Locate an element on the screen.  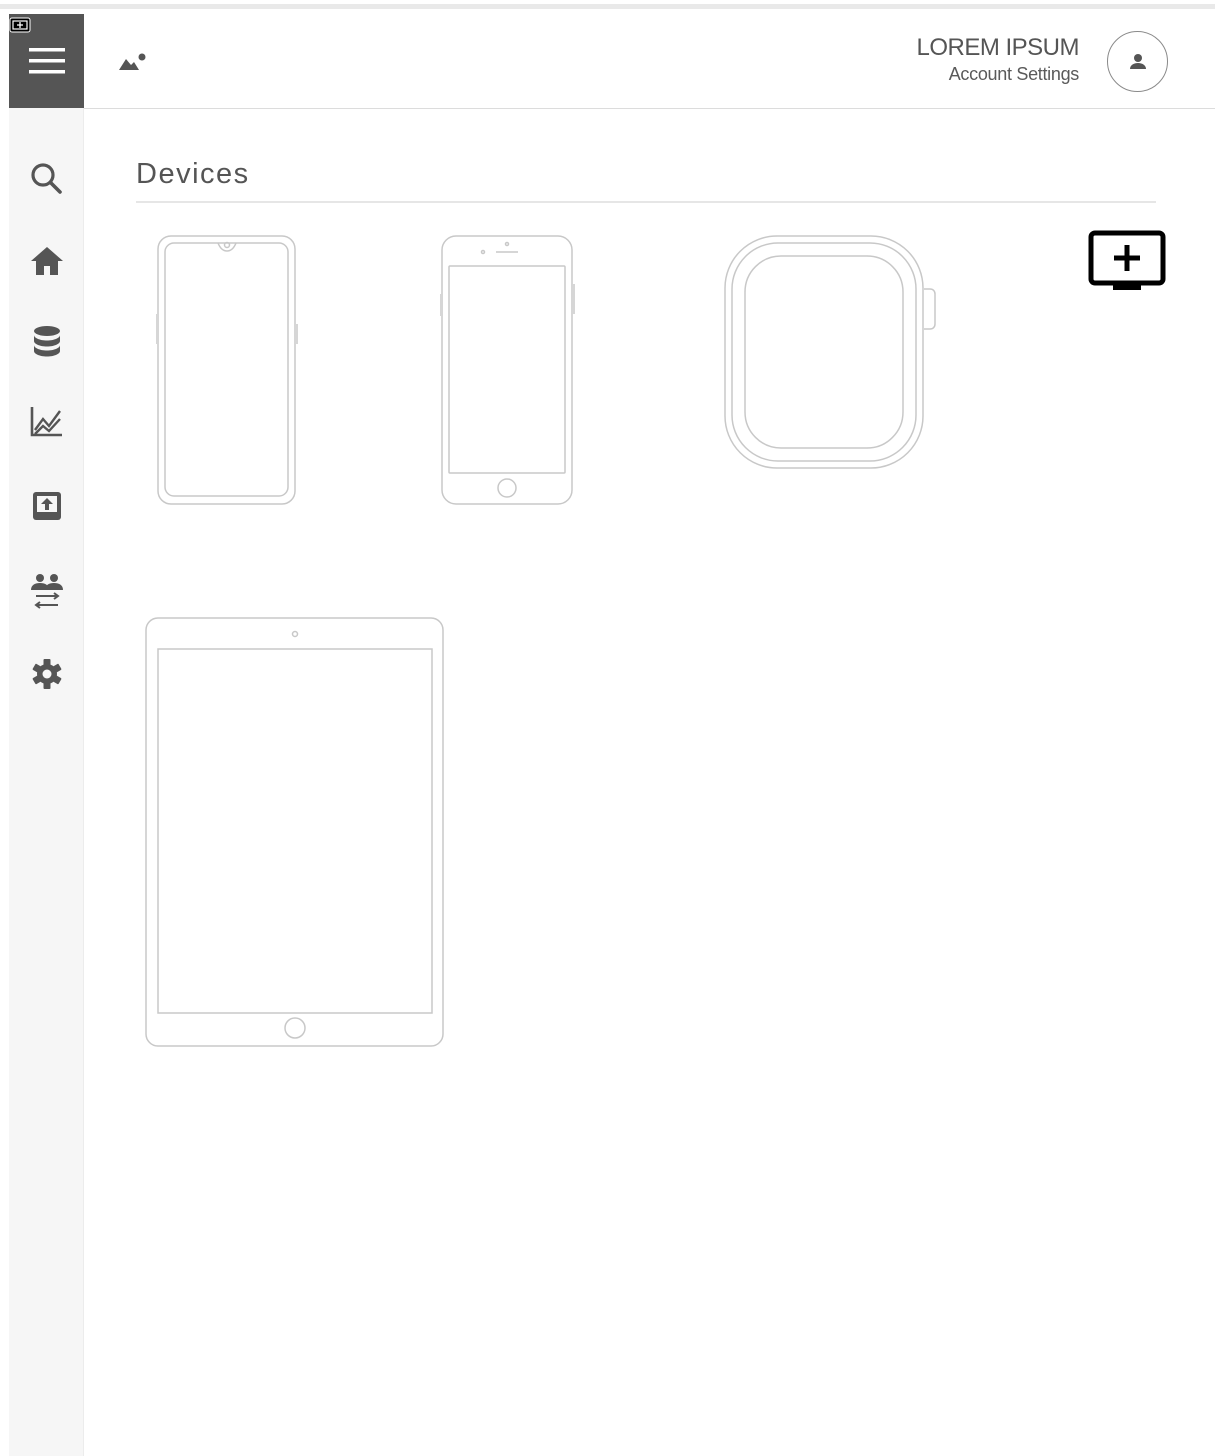
hamburger-icon is located at coordinates (46, 61).